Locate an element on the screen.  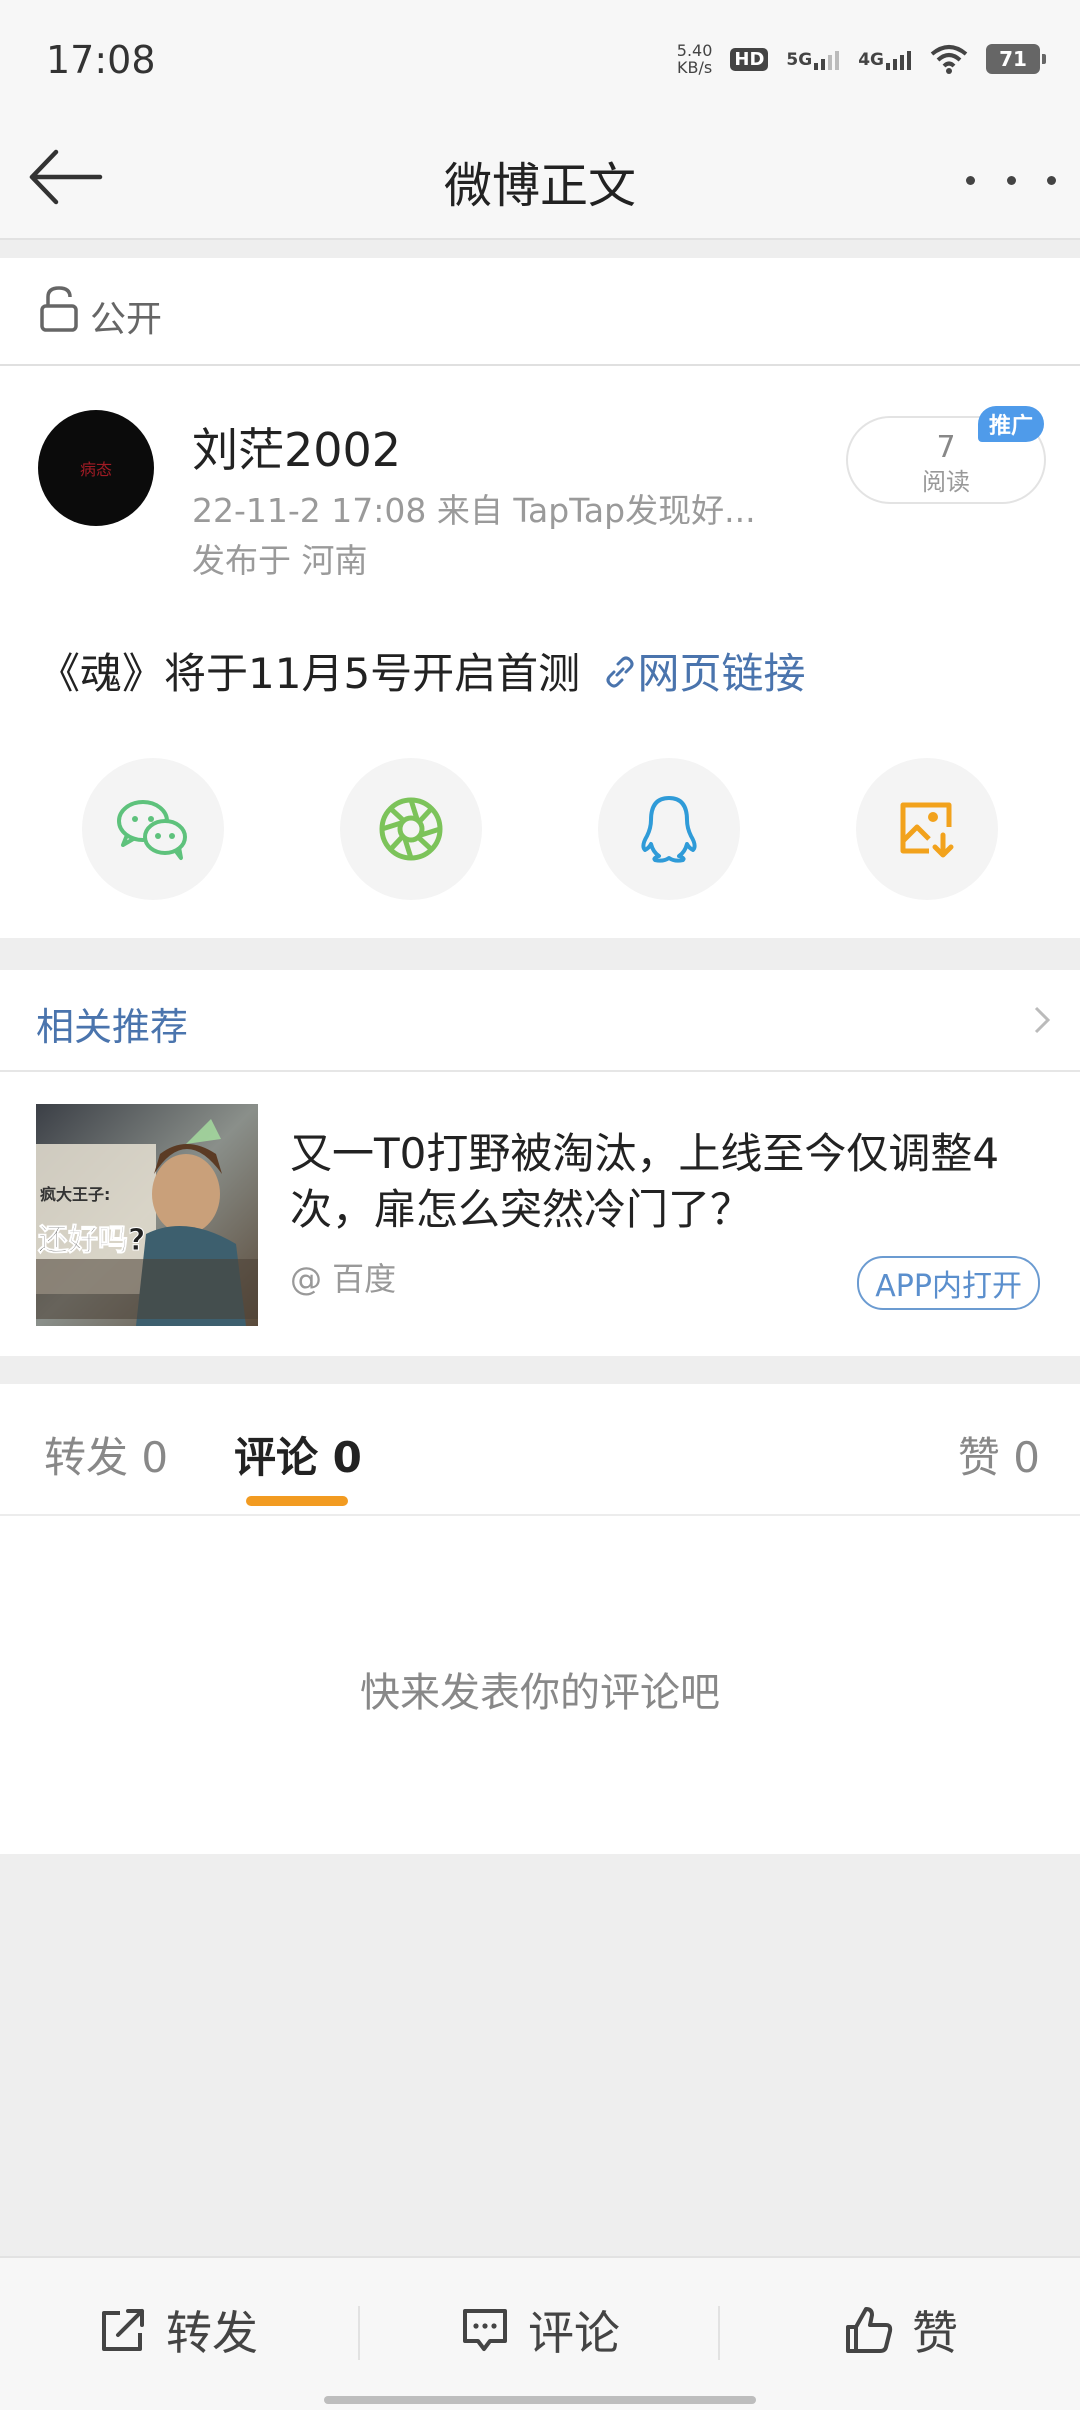
thumb-text-top: 疯大王子: is located at coordinates (75, 1194).